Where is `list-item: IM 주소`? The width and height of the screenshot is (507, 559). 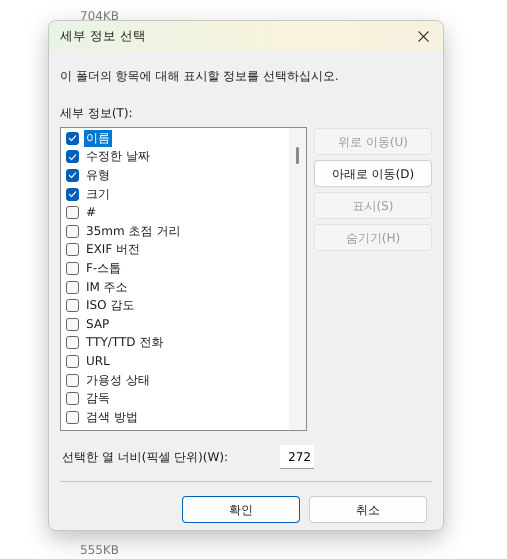 list-item: IM 주소 is located at coordinates (107, 287).